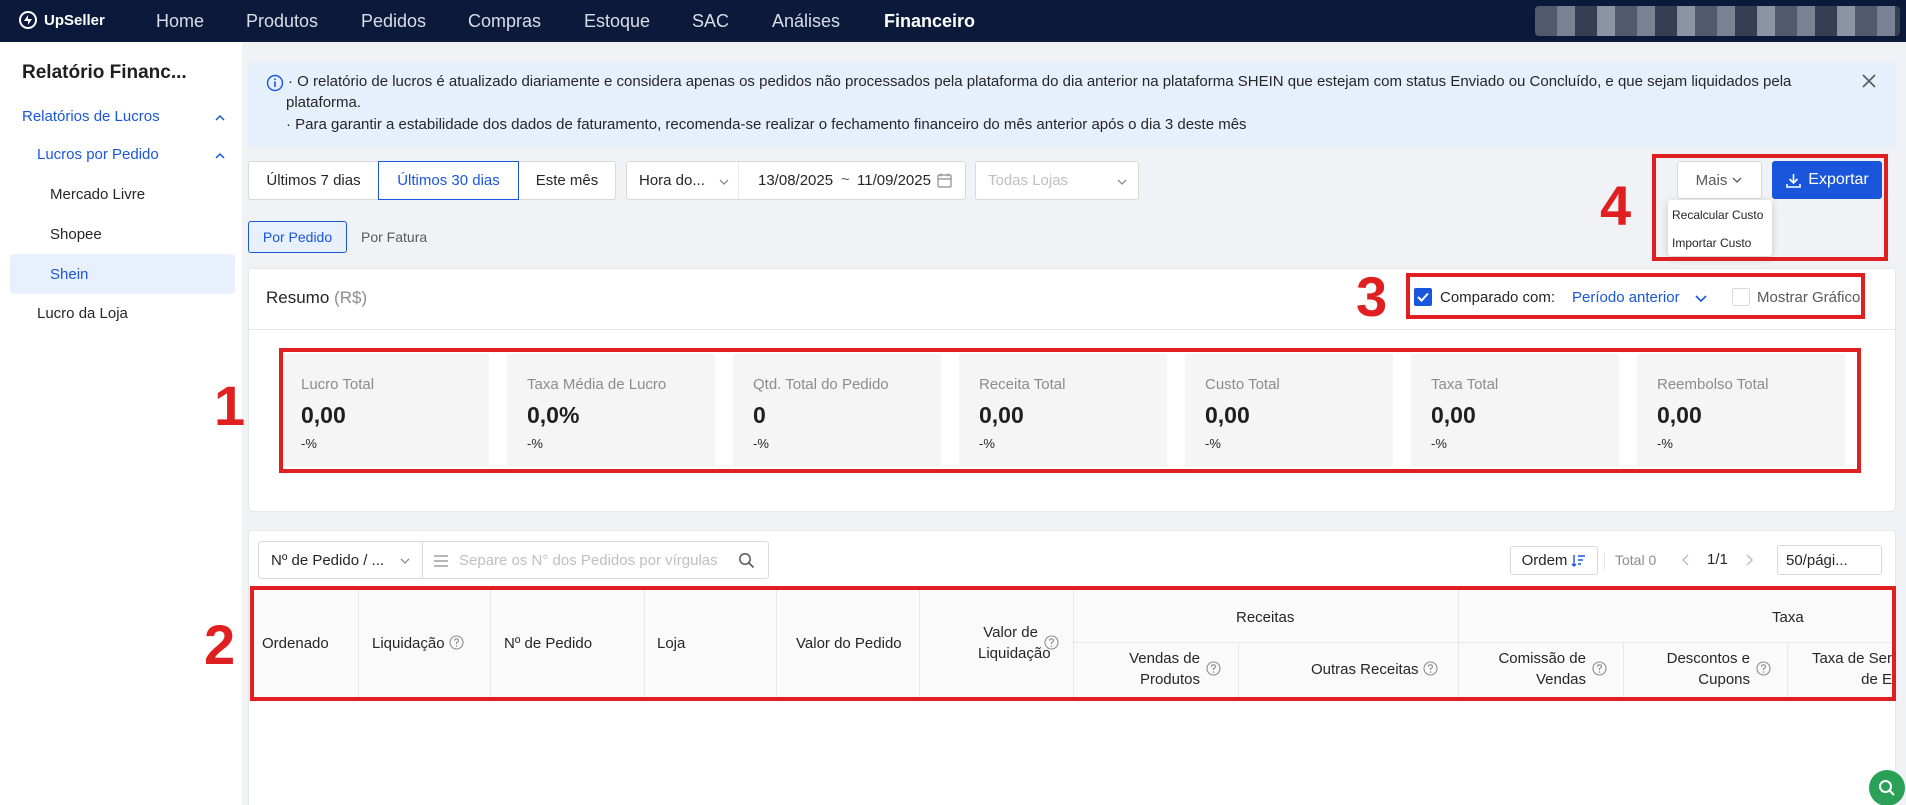 Image resolution: width=1906 pixels, height=805 pixels. Describe the element at coordinates (929, 21) in the screenshot. I see `nav-financeiro: Financeiro` at that location.